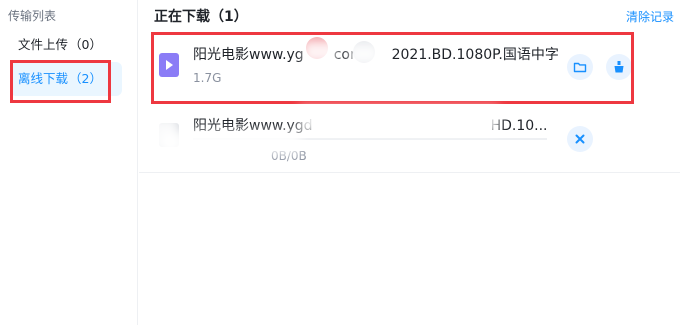 Image resolution: width=680 pixels, height=325 pixels. I want to click on open-folder-button, so click(580, 67).